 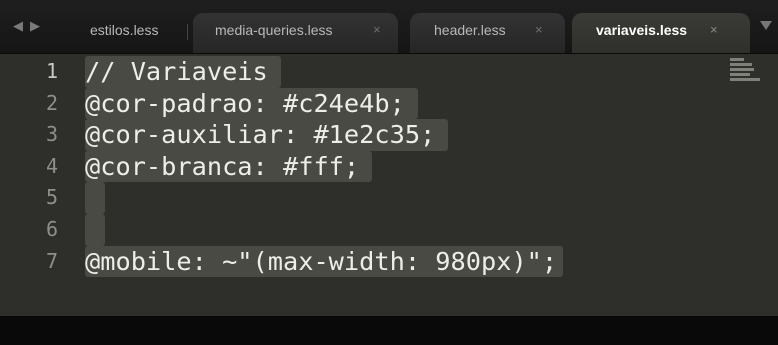 I want to click on code-line: @cor-padrao: #c24e4b;, so click(x=251, y=103).